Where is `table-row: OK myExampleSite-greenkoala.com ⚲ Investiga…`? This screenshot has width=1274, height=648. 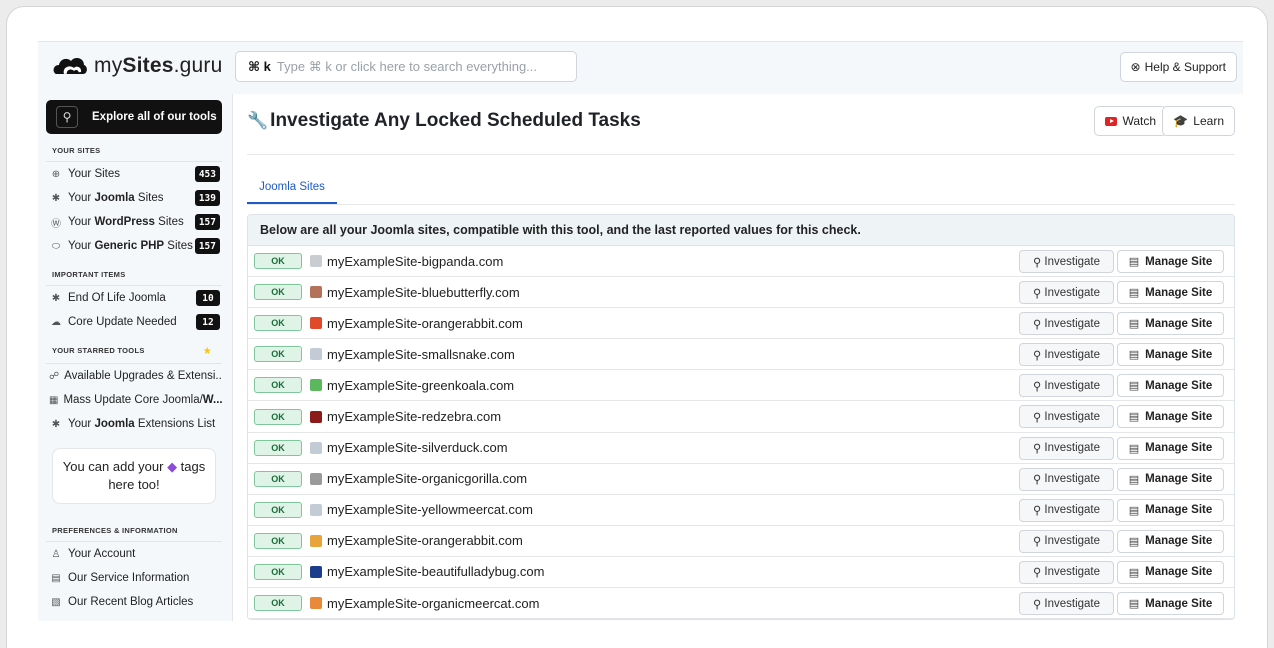 table-row: OK myExampleSite-greenkoala.com ⚲ Investiga… is located at coordinates (741, 386).